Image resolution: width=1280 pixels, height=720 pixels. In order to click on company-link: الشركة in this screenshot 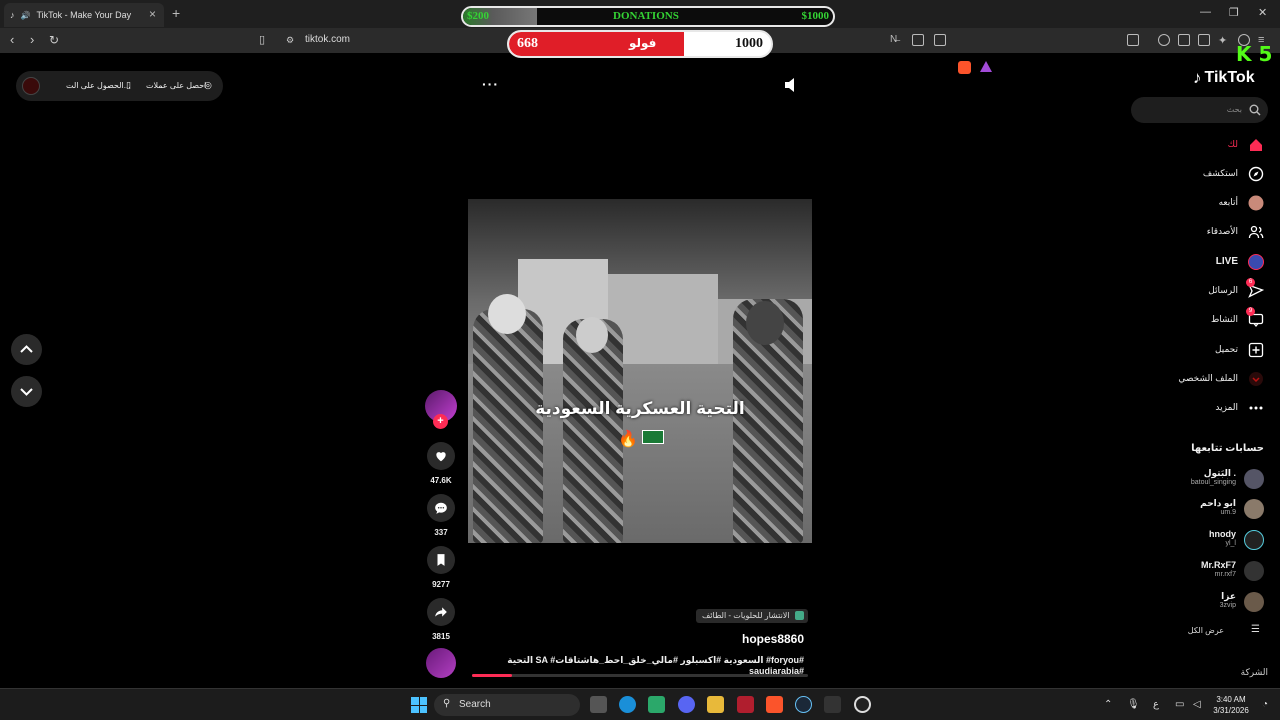, I will do `click(1244, 672)`.